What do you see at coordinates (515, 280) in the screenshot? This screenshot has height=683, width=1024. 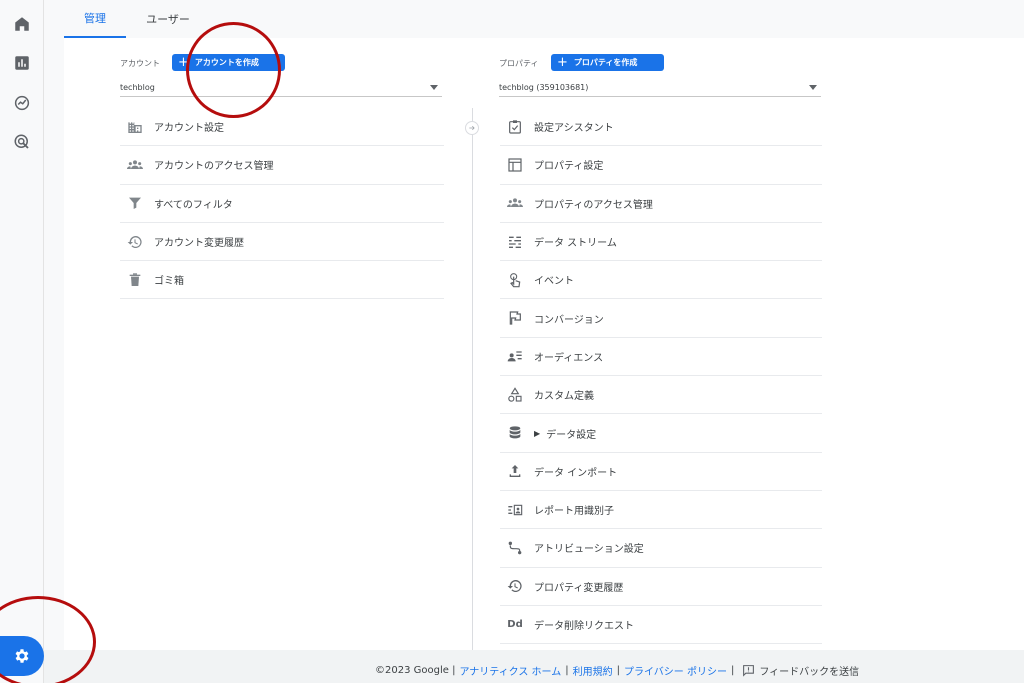 I see `touch-icon` at bounding box center [515, 280].